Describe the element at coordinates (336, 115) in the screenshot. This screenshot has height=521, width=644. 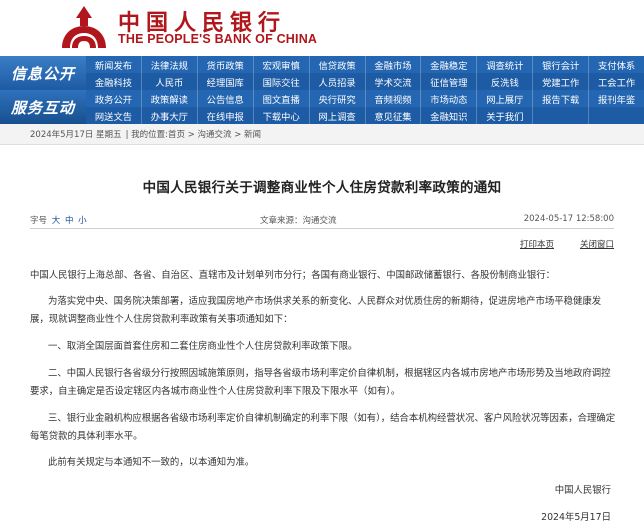
I see `nav-link-survey: 网上调查` at that location.